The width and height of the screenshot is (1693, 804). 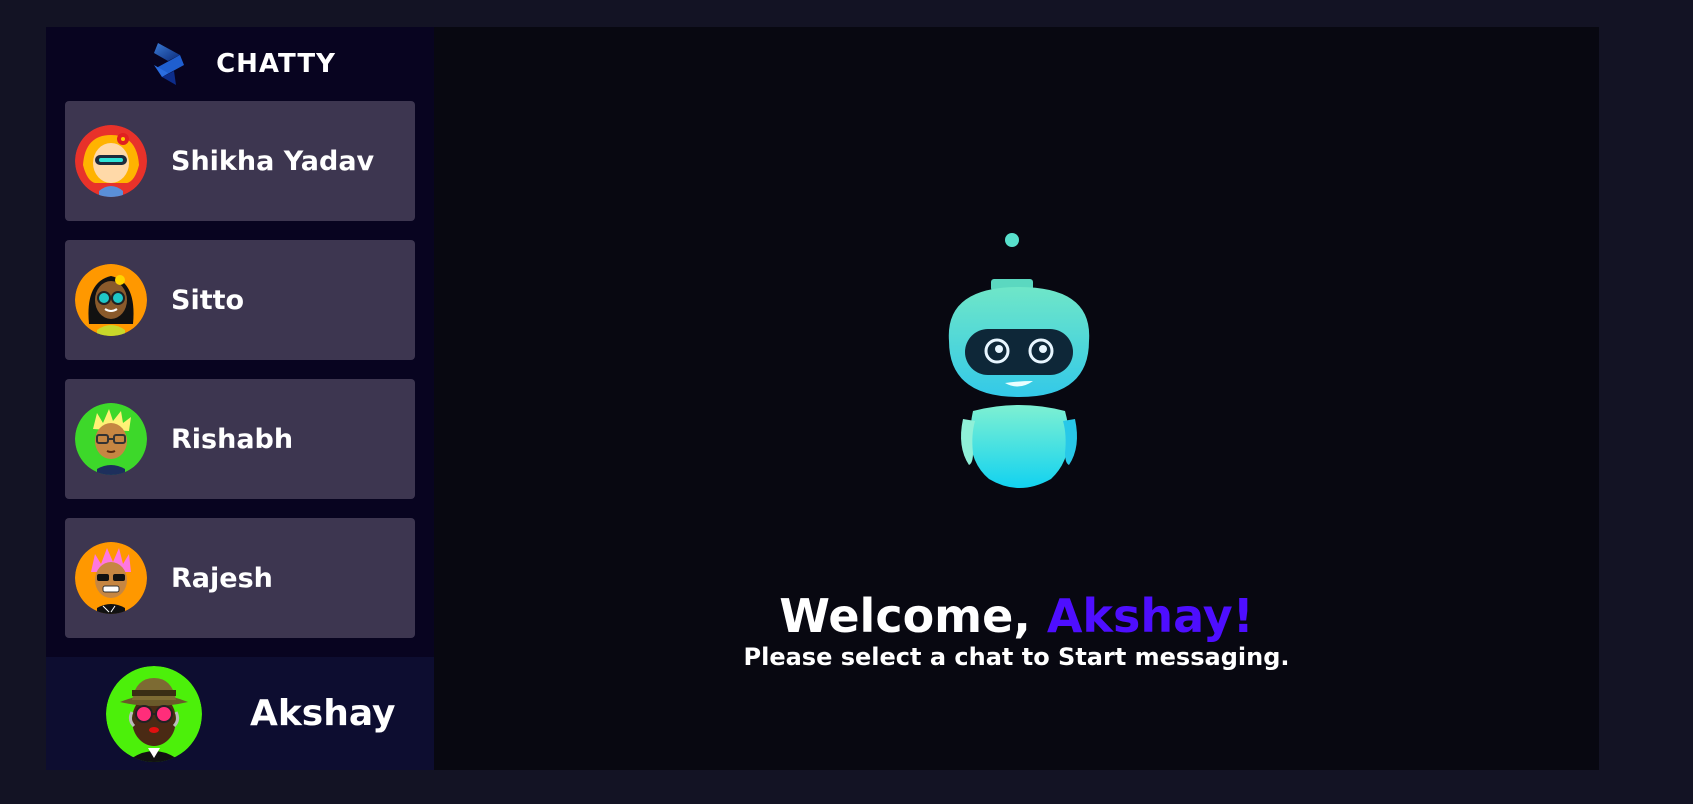 What do you see at coordinates (154, 713) in the screenshot?
I see `avatar-hat-sunglasses-icon` at bounding box center [154, 713].